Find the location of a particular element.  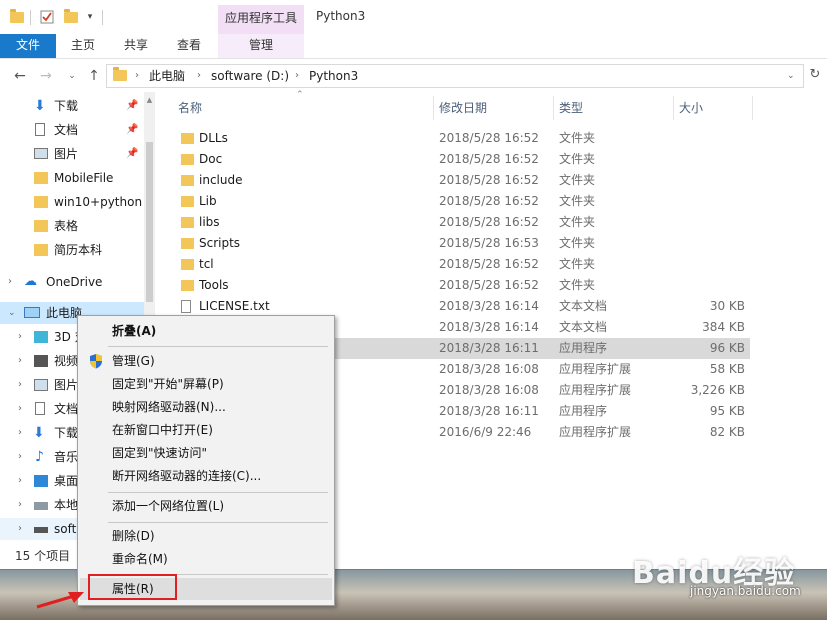

tab-home: 主页 is located at coordinates (83, 46).